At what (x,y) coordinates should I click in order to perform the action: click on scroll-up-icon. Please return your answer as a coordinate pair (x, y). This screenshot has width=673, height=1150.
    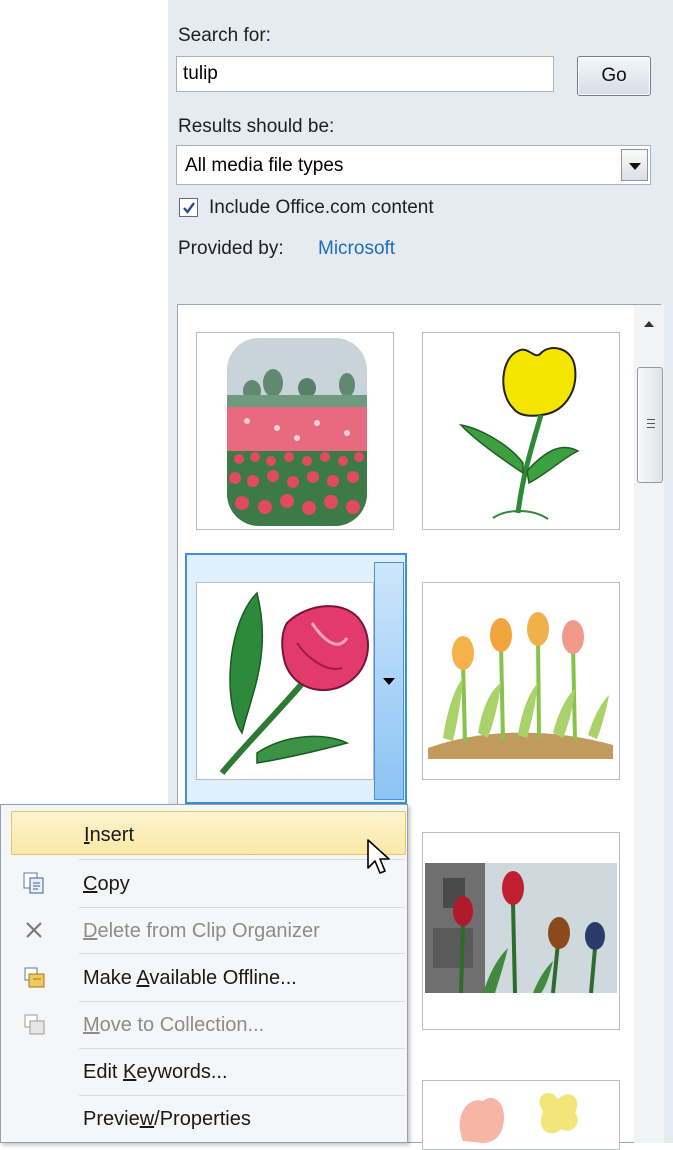
    Looking at the image, I should click on (649, 325).